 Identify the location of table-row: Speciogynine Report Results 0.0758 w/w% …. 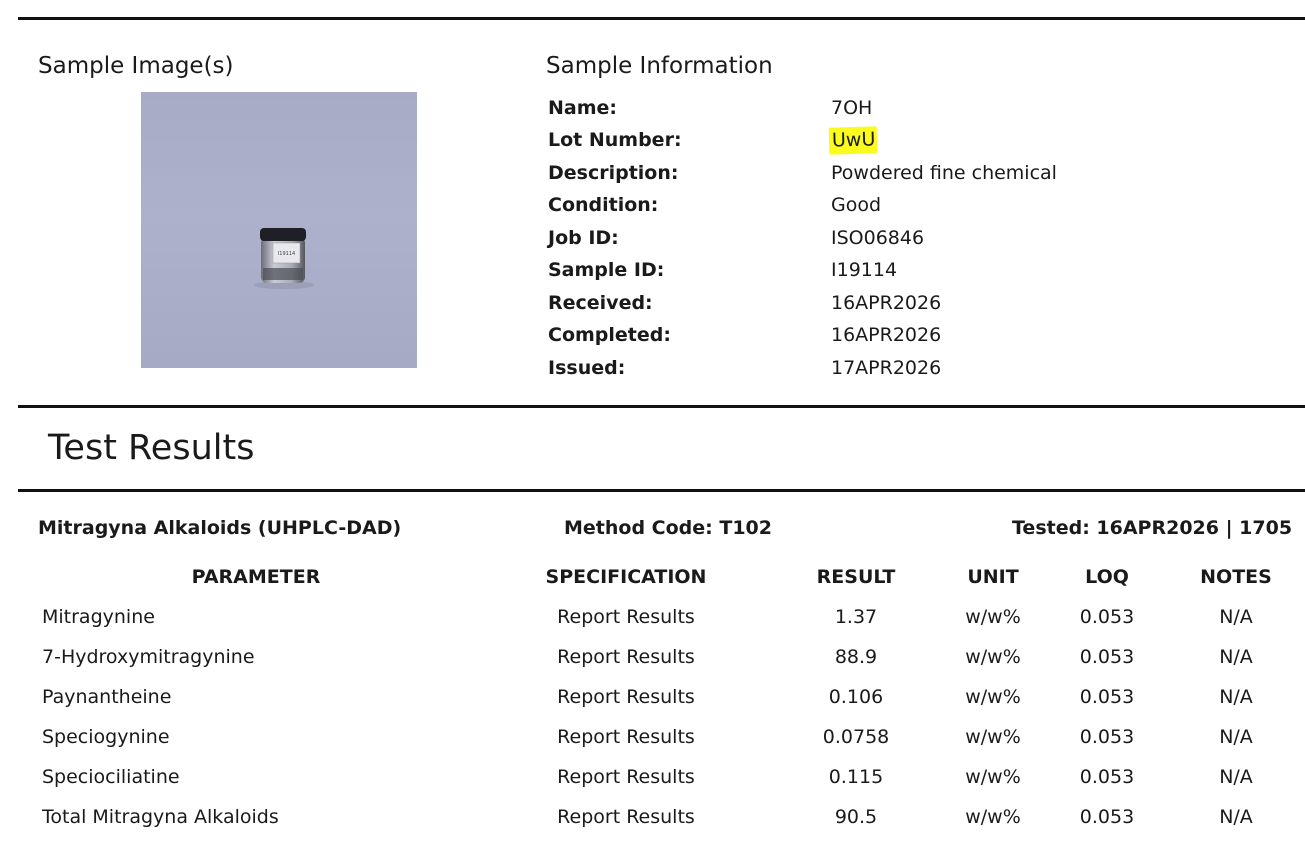
(652, 746).